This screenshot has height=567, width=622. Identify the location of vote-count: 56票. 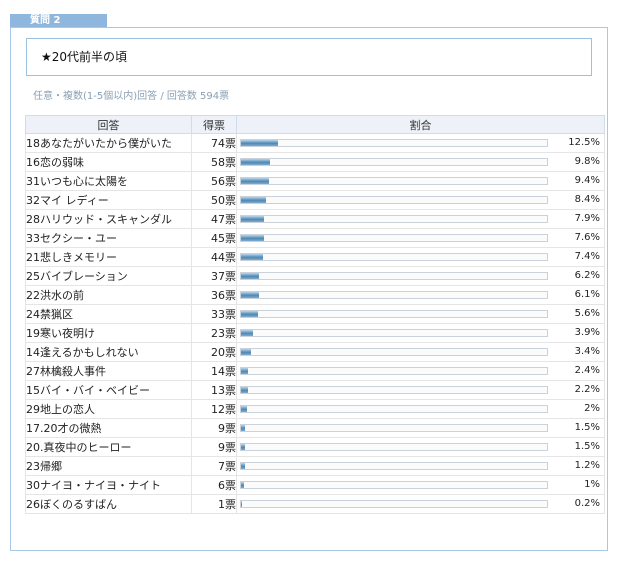
(214, 181).